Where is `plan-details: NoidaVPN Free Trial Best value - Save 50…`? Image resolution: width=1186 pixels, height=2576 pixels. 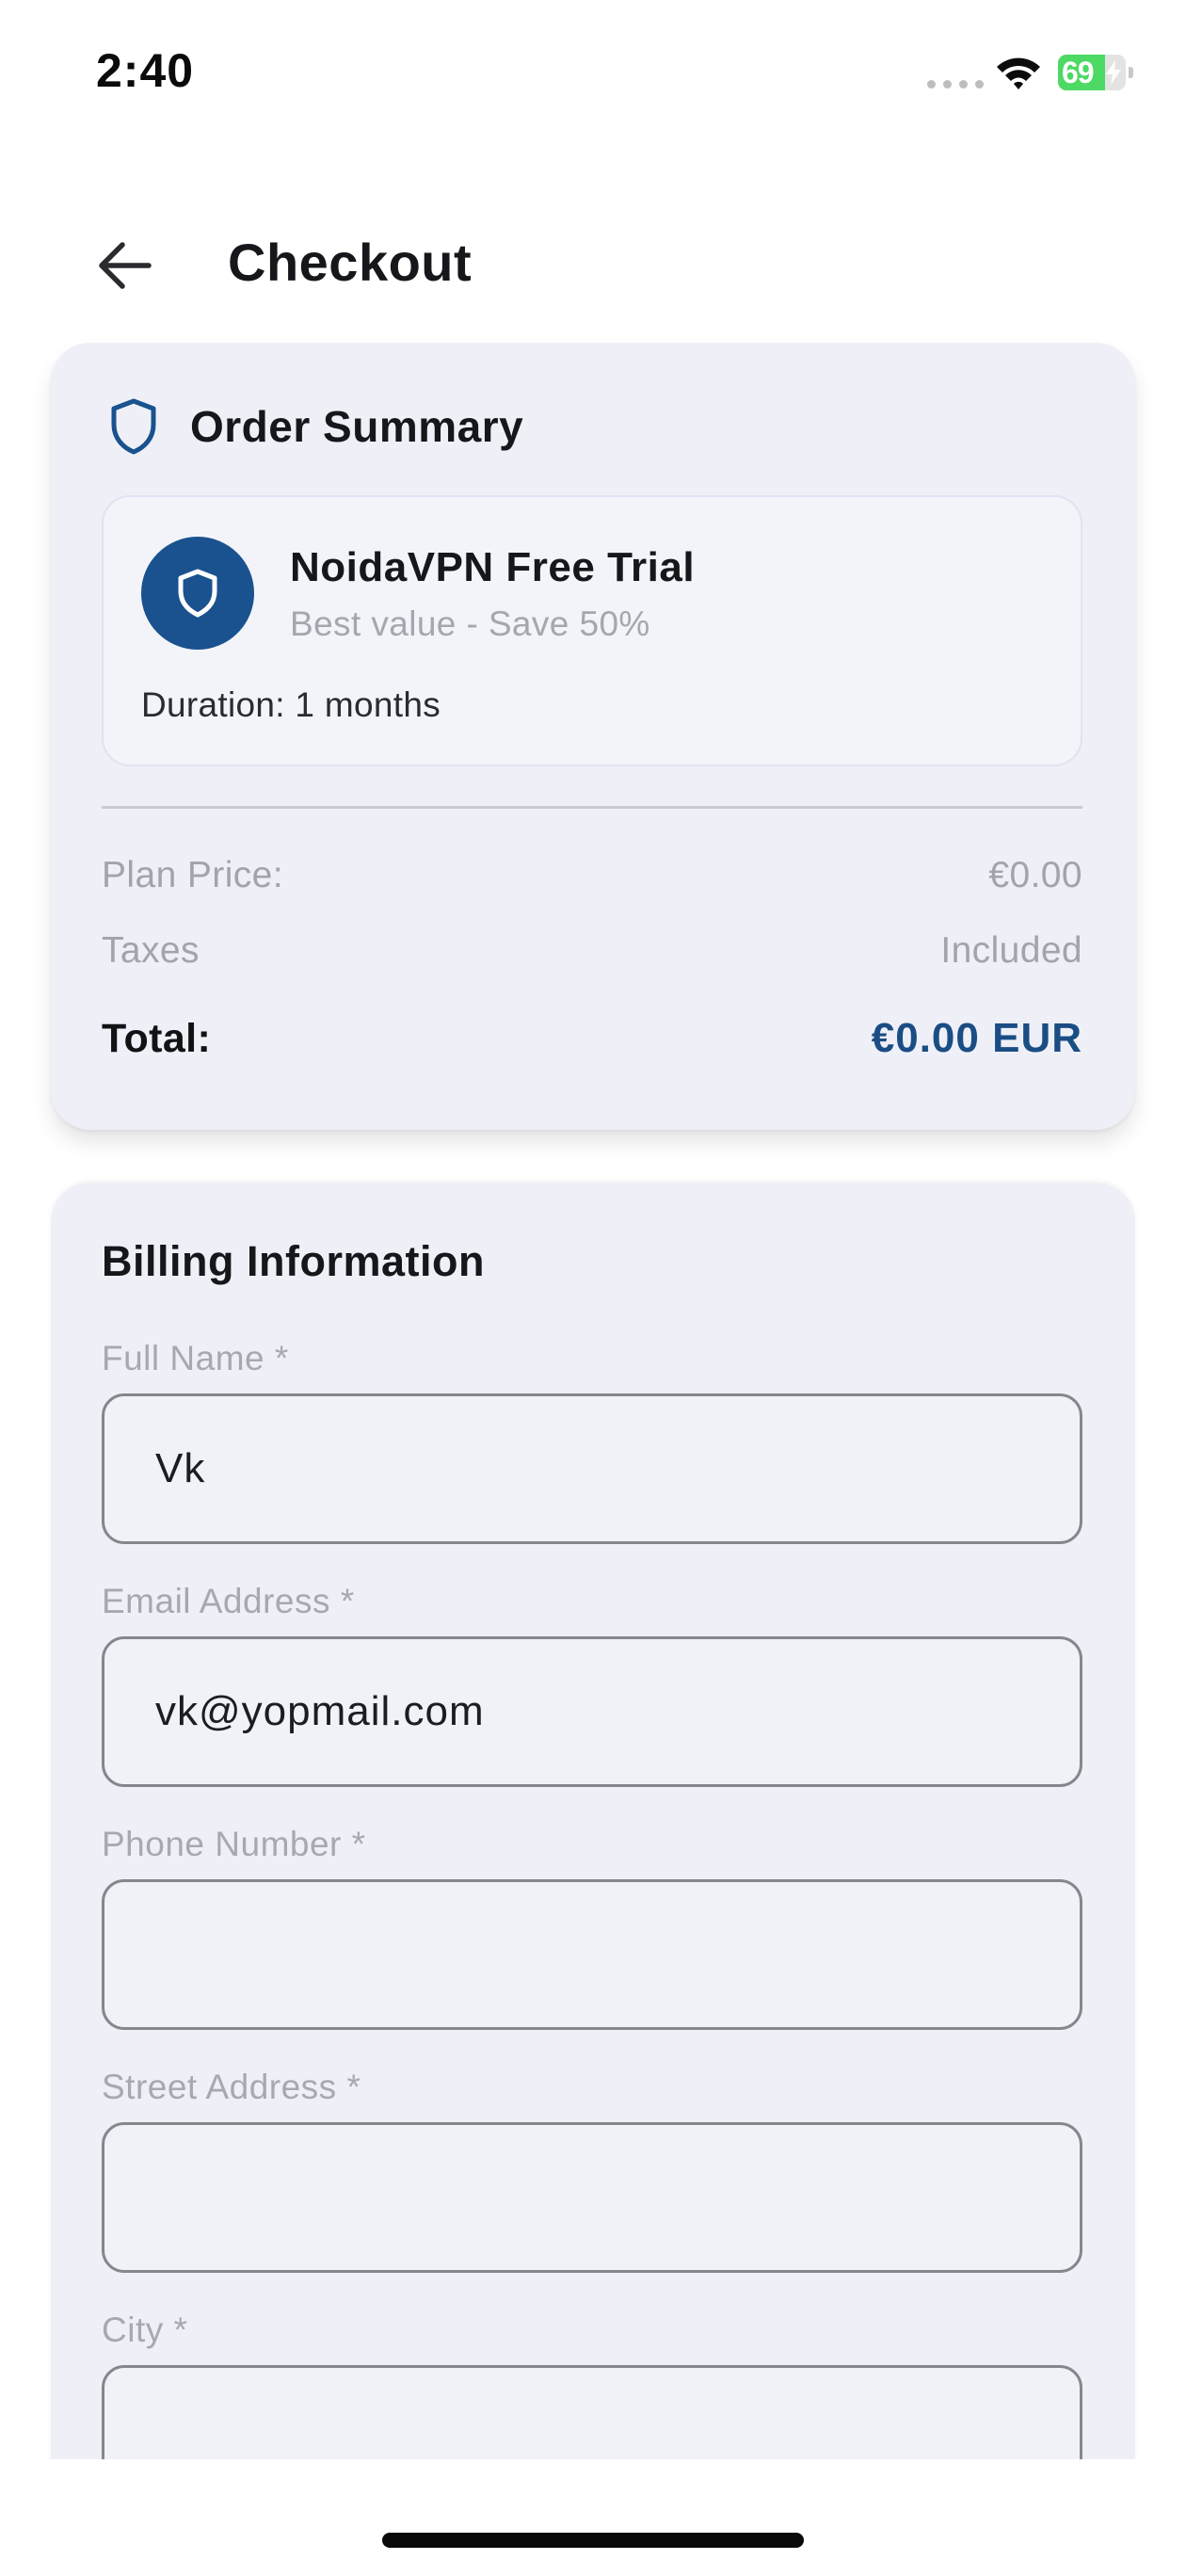 plan-details: NoidaVPN Free Trial Best value - Save 50… is located at coordinates (592, 630).